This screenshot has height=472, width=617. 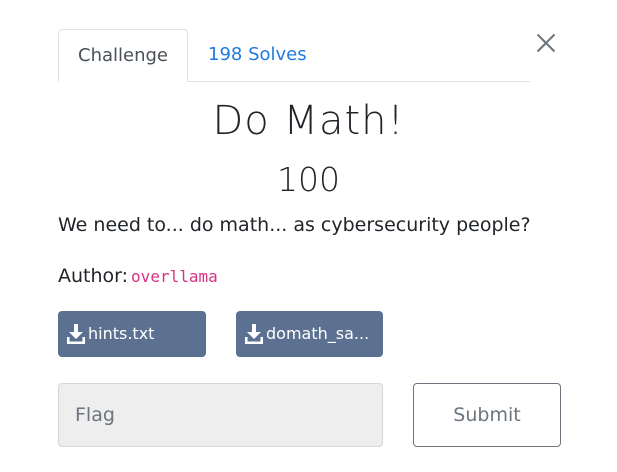 I want to click on flag-input, so click(x=220, y=415).